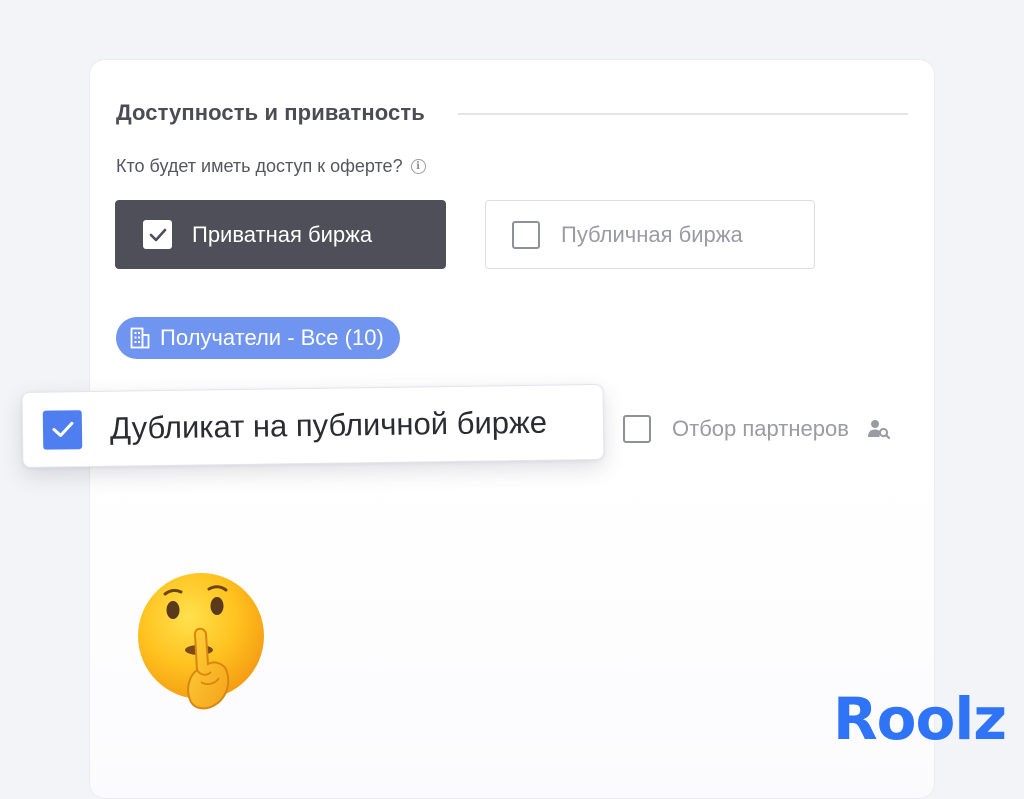  I want to click on access-question-text: Кто будет иметь доступ к оферте?, so click(259, 166).